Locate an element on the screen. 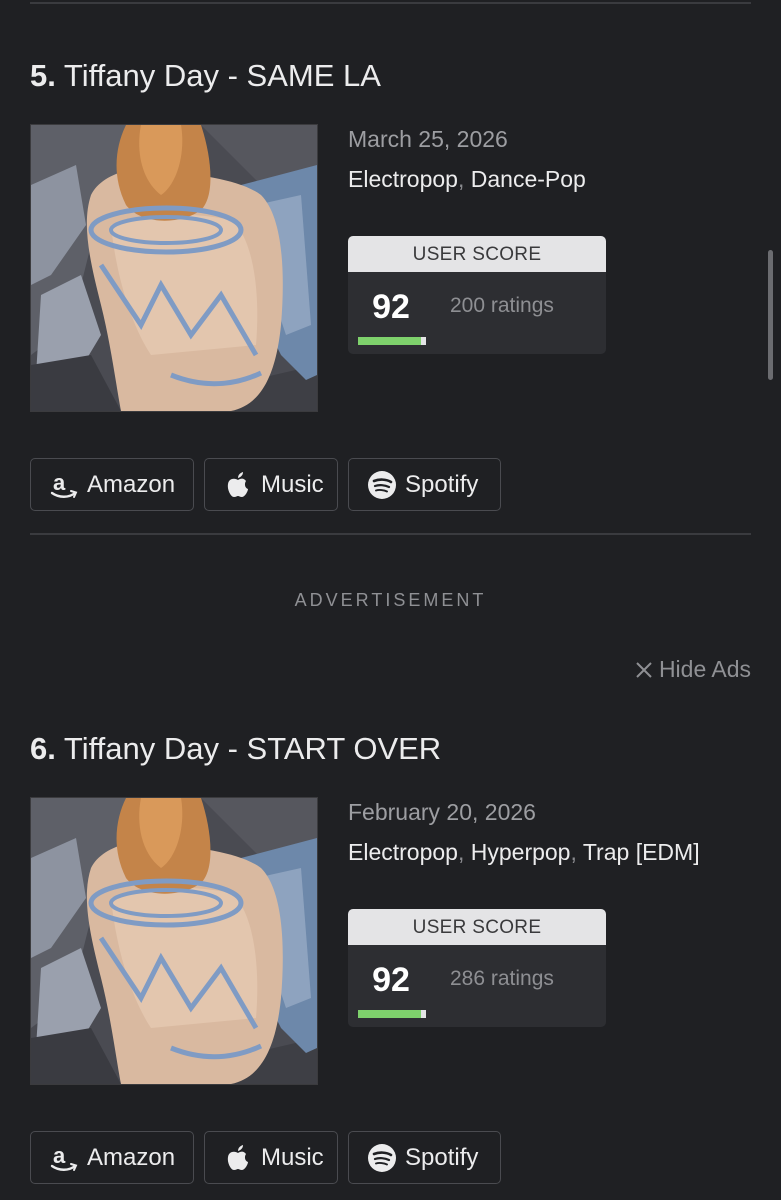 The height and width of the screenshot is (1200, 781). genre-list: Electropop, Dance-Pop is located at coordinates (467, 179).